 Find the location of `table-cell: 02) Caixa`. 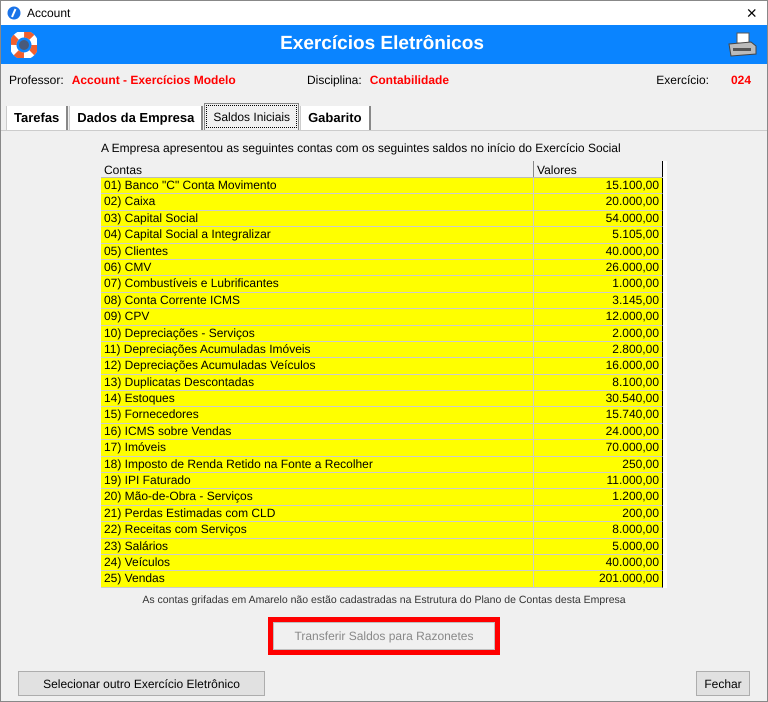

table-cell: 02) Caixa is located at coordinates (317, 202).